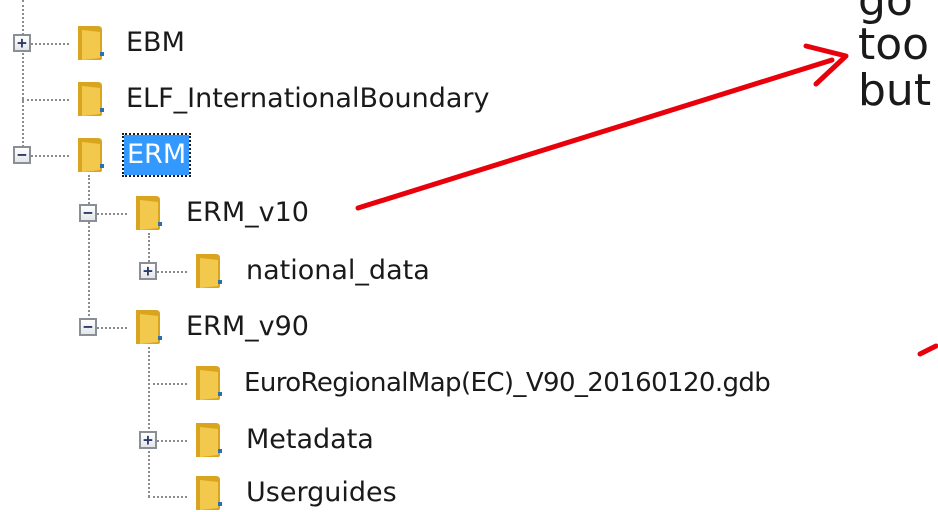  What do you see at coordinates (895, 90) in the screenshot?
I see `callout-text-line: but` at bounding box center [895, 90].